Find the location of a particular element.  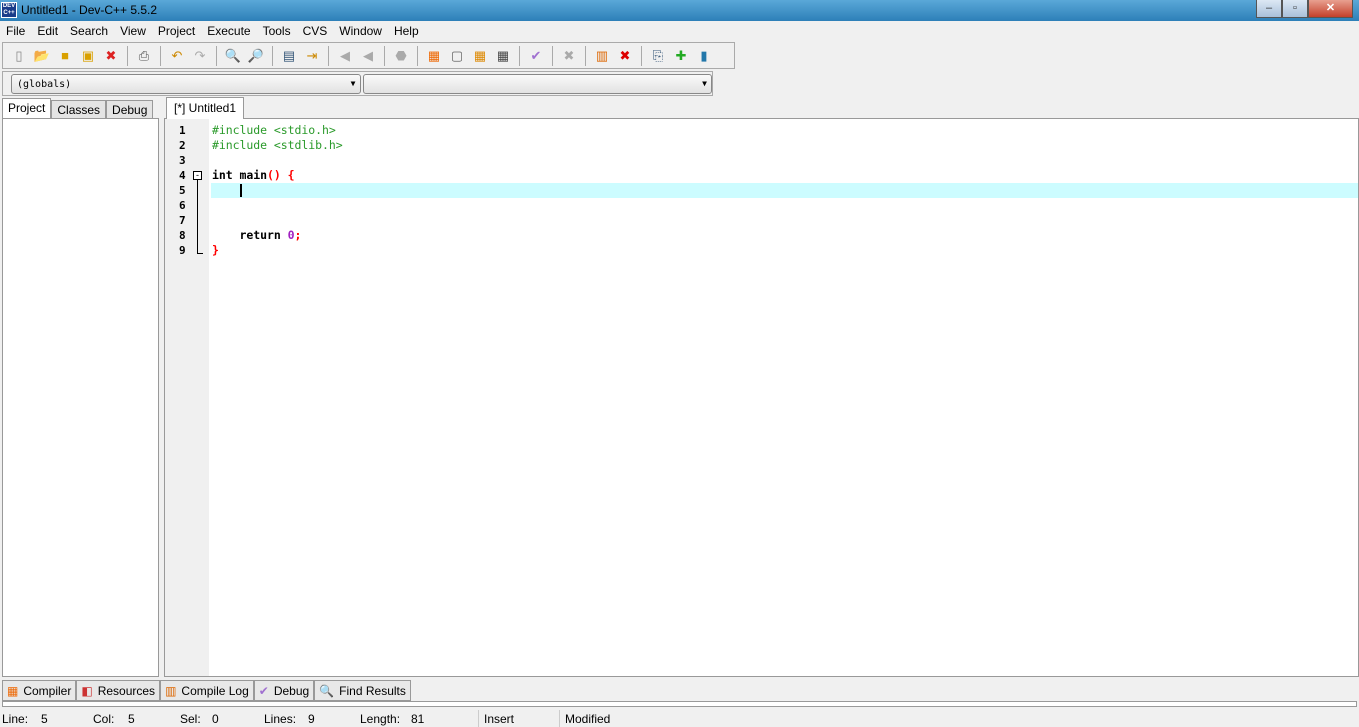

run-icon: ▢ is located at coordinates (457, 56).